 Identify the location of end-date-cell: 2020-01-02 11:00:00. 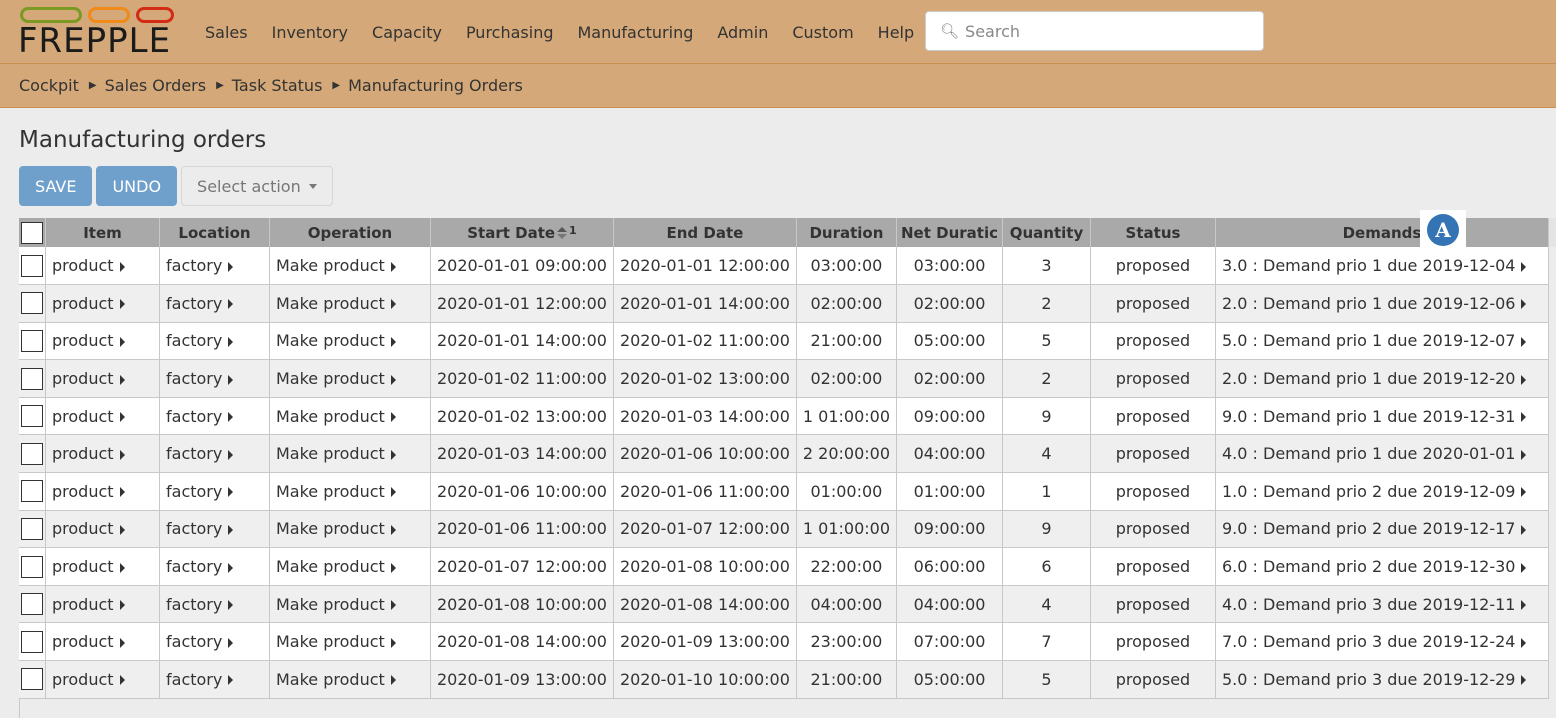
(705, 341).